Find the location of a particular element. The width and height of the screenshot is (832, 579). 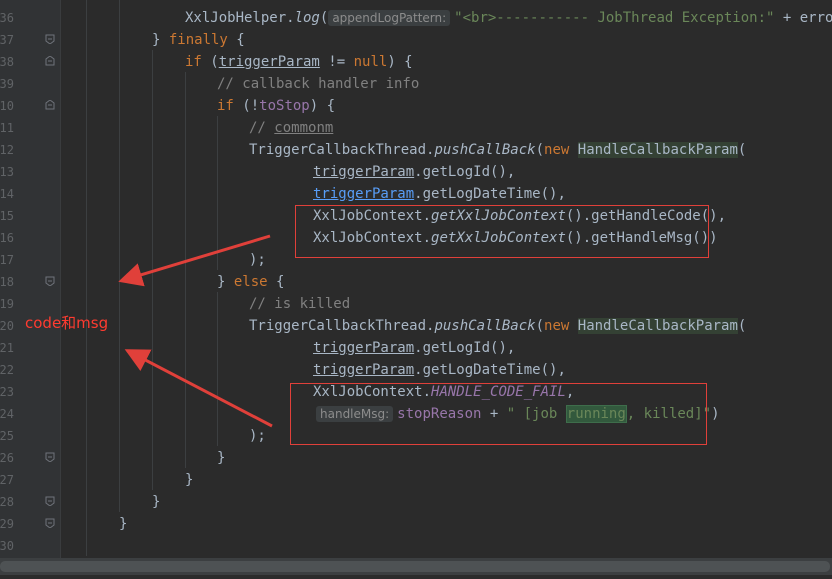

scrollbar-thumb is located at coordinates (415, 566).